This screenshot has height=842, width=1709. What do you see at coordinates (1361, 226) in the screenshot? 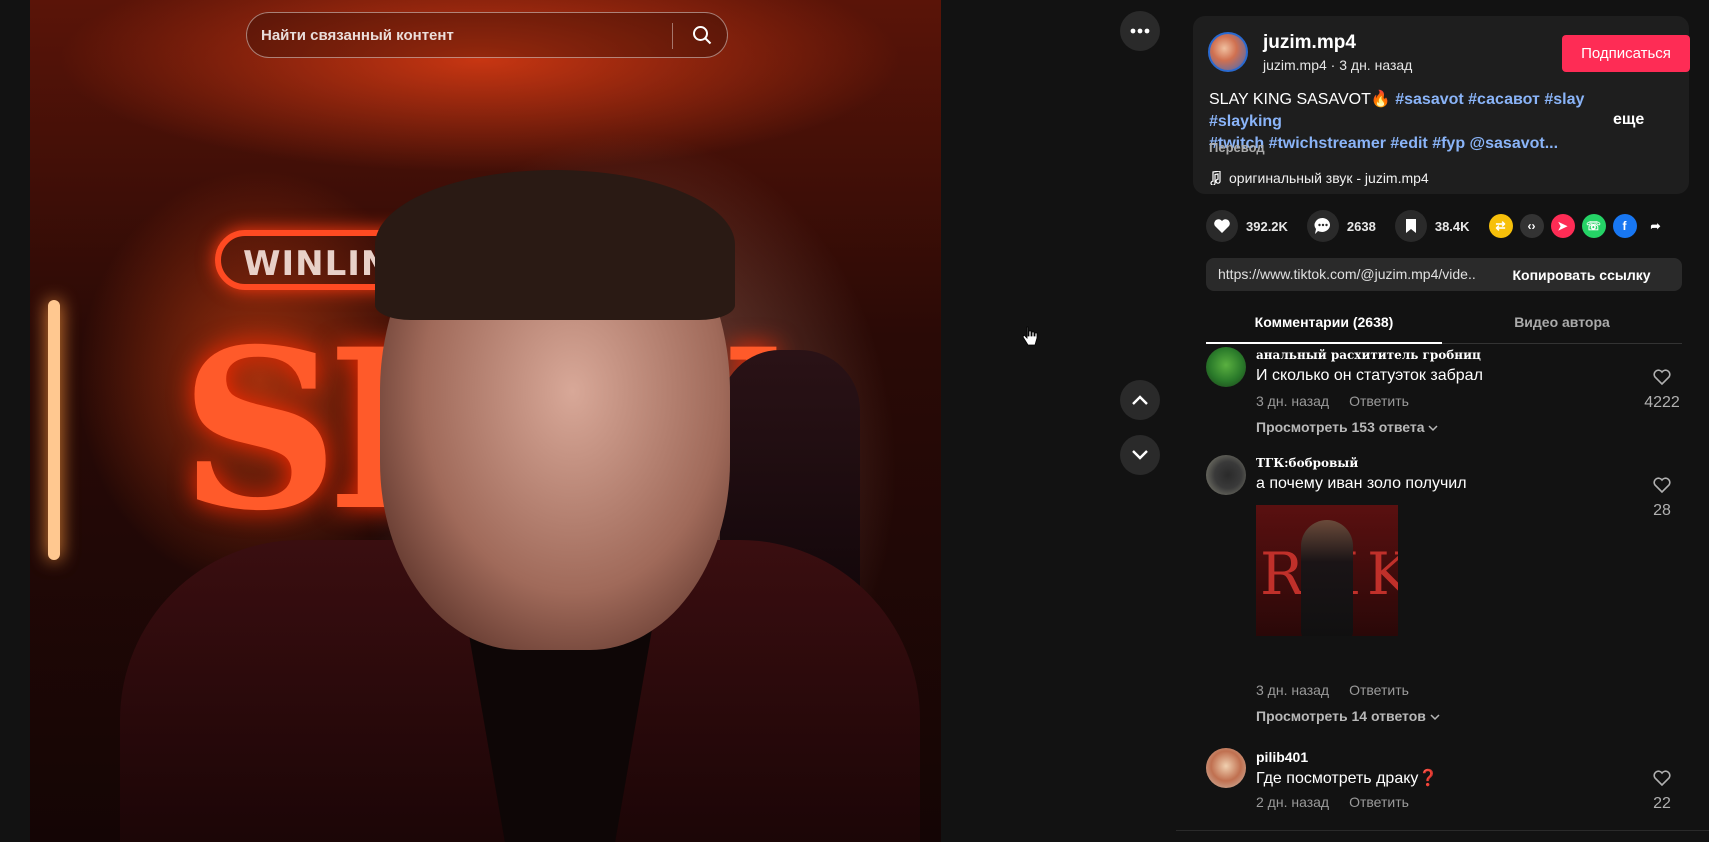
I see `comment-count: 2638` at bounding box center [1361, 226].